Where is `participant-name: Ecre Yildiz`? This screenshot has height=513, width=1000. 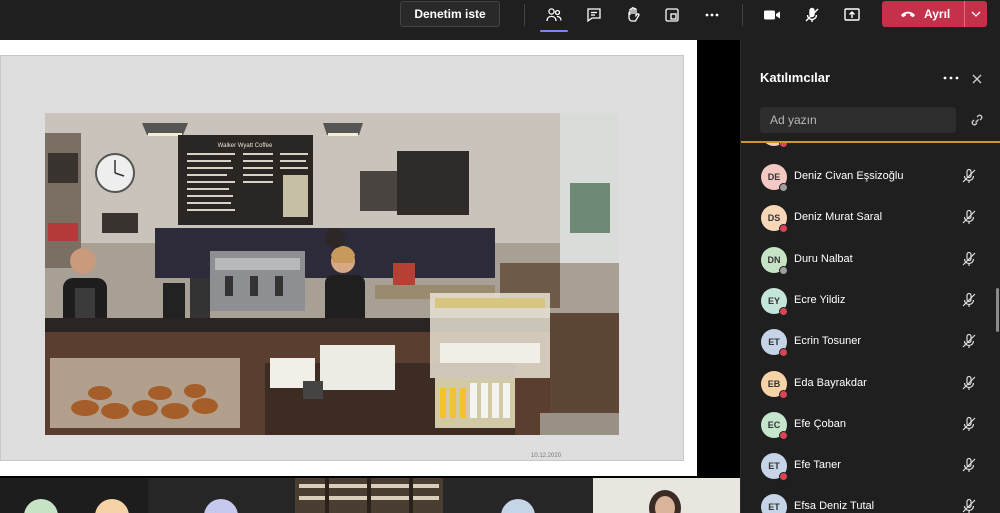
participant-name: Ecre Yildiz is located at coordinates (820, 299).